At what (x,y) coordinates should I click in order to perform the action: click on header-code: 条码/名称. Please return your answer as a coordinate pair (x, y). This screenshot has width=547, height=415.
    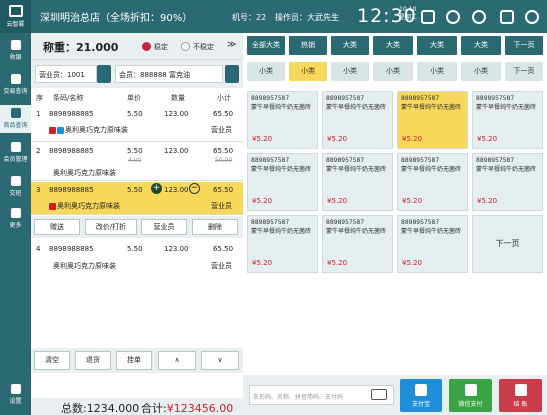
    Looking at the image, I should click on (68, 98).